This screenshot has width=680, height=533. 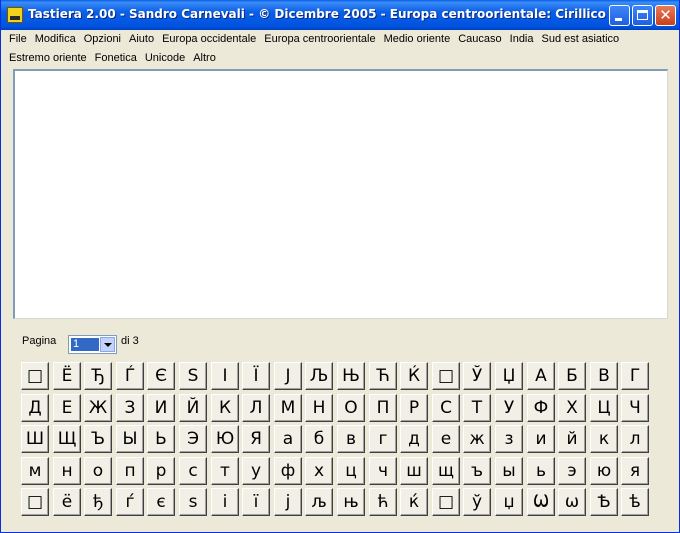 I want to click on key-r1-c13: Ќ, so click(x=414, y=376).